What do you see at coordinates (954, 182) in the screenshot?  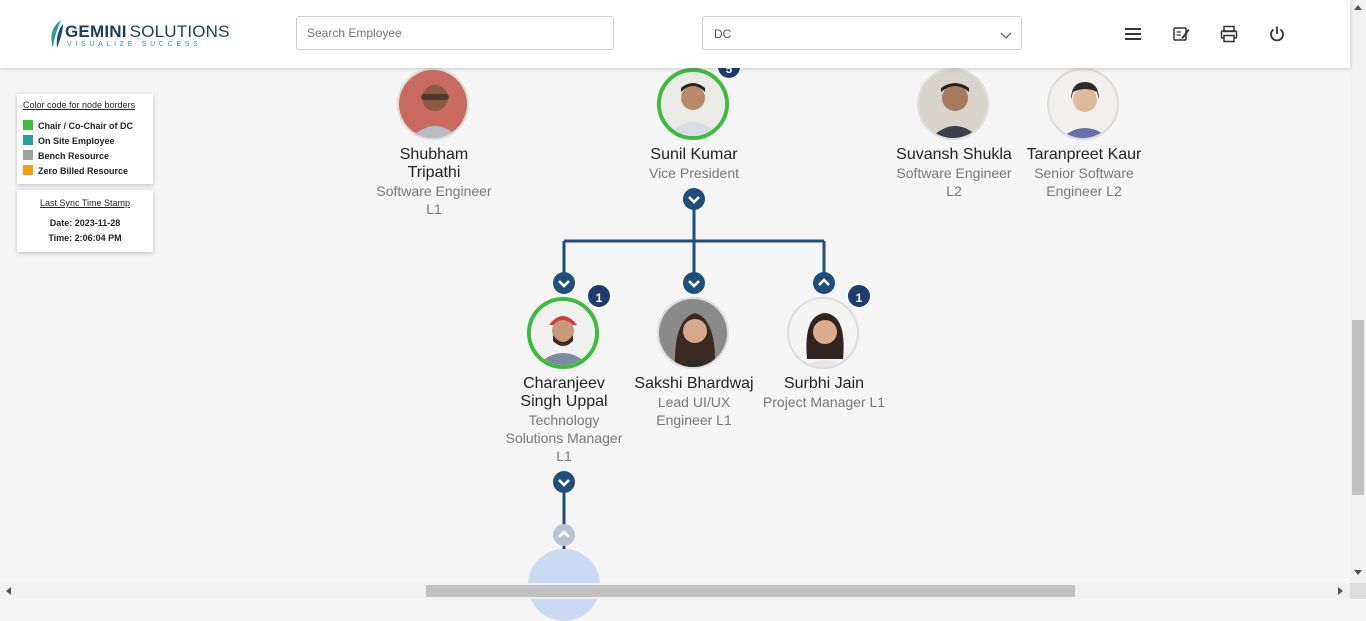 I see `employee-title: Software Engineer L2` at bounding box center [954, 182].